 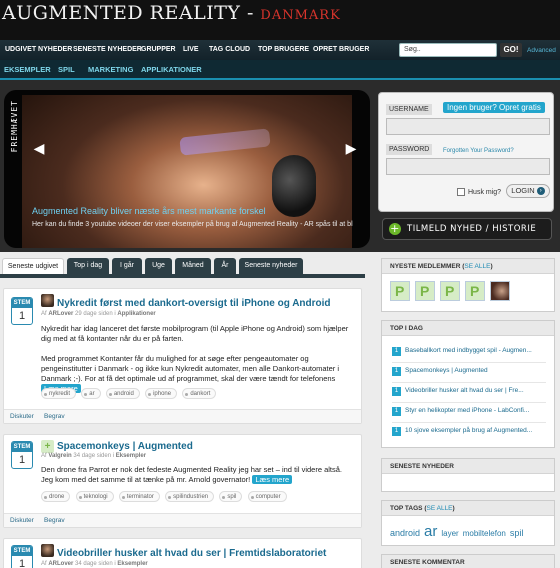 What do you see at coordinates (88, 266) in the screenshot?
I see `tab-top-i-dag: Top i dag` at bounding box center [88, 266].